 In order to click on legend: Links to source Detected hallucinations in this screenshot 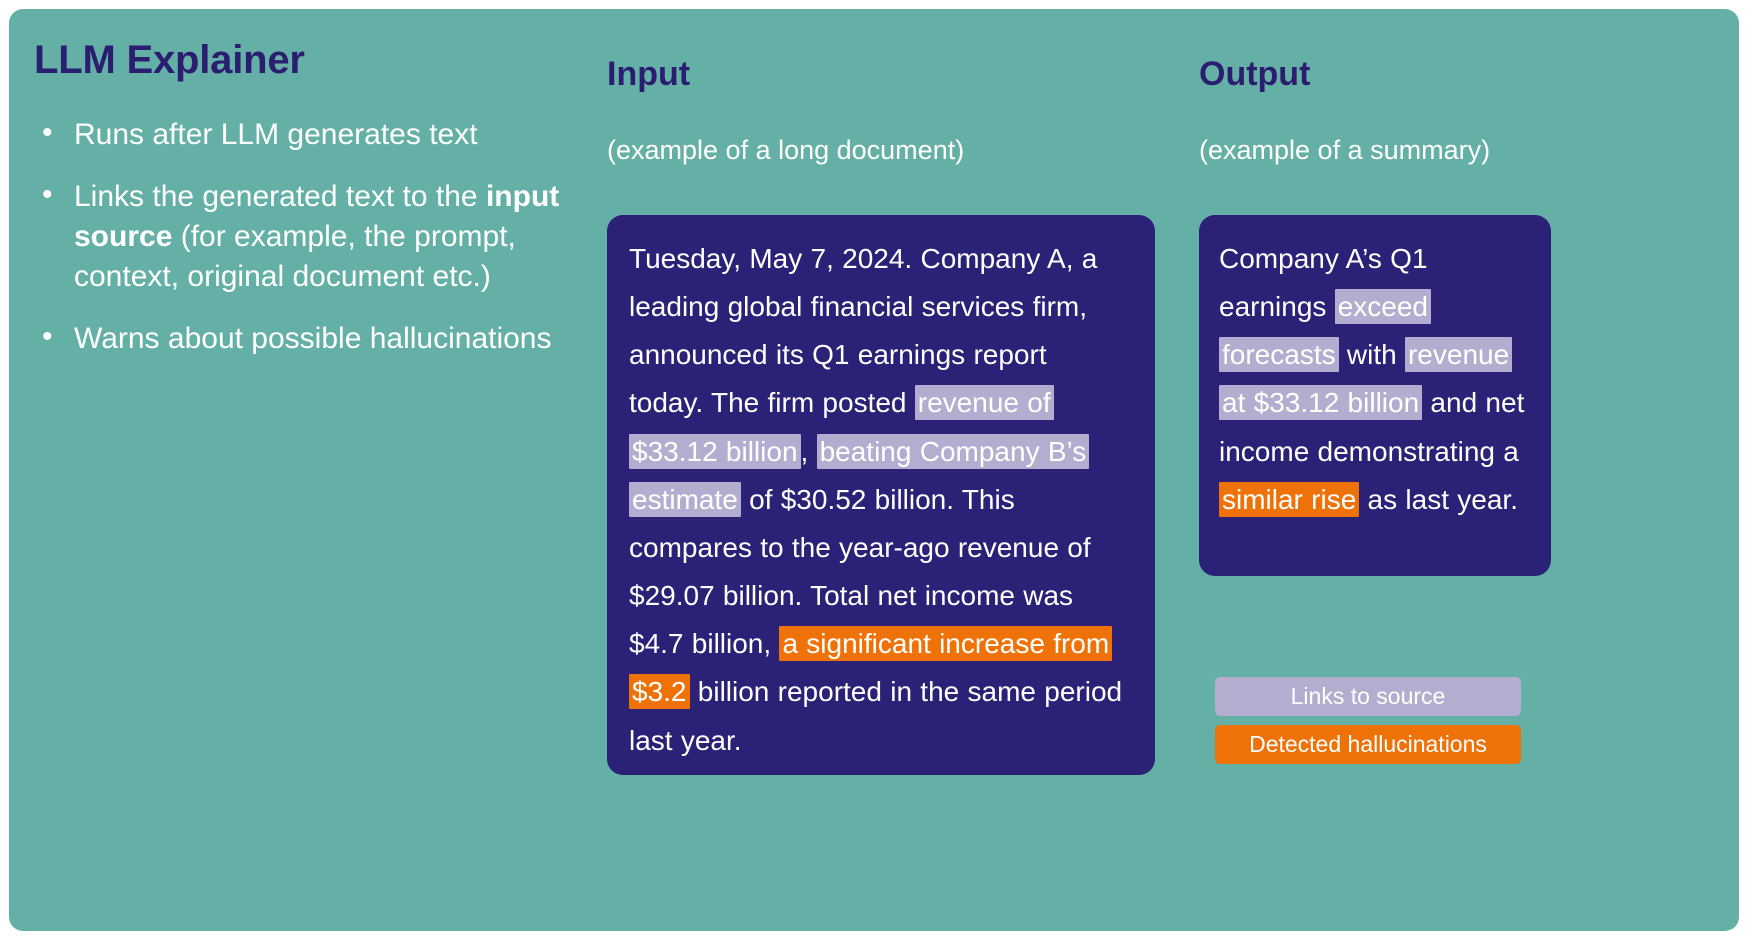, I will do `click(1368, 725)`.